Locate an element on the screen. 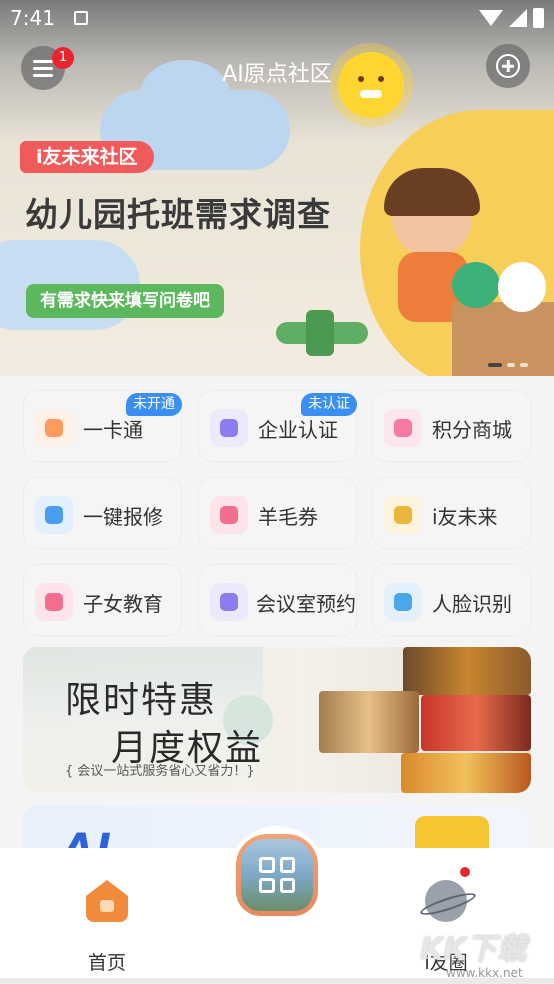 This screenshot has height=984, width=554. hero-cta: 有需求快来填写问卷吧 is located at coordinates (125, 301).